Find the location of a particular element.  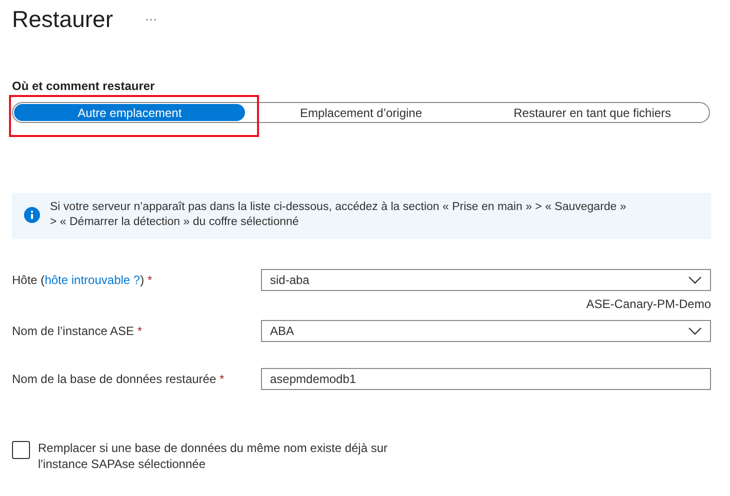

page-title: Restaurer is located at coordinates (62, 19).